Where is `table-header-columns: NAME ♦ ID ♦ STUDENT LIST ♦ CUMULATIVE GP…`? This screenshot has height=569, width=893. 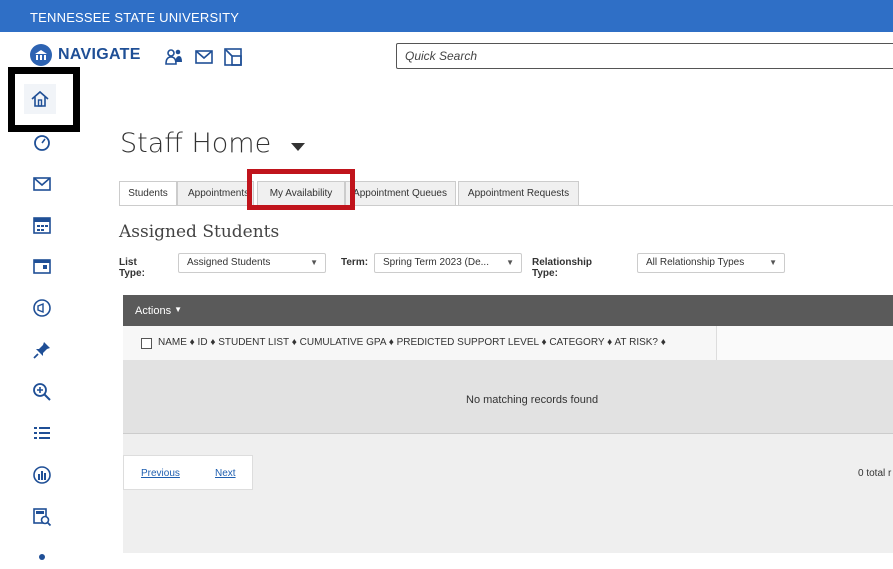
table-header-columns: NAME ♦ ID ♦ STUDENT LIST ♦ CUMULATIVE GP… is located at coordinates (420, 343).